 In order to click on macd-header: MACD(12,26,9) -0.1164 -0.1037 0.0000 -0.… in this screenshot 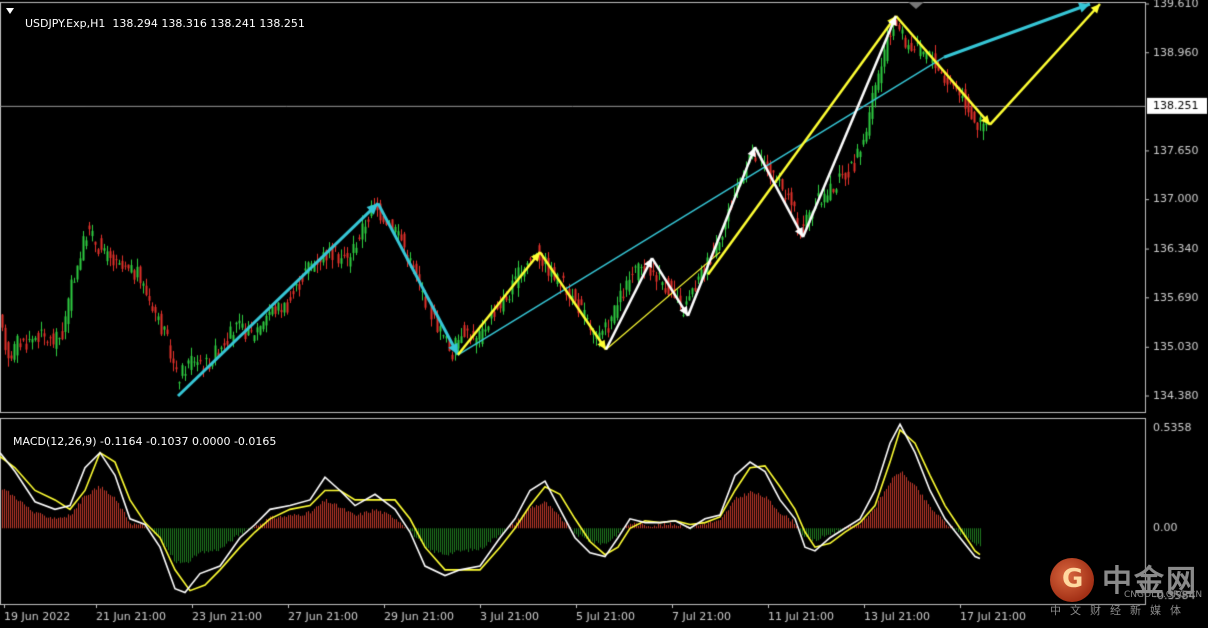, I will do `click(141, 435)`.